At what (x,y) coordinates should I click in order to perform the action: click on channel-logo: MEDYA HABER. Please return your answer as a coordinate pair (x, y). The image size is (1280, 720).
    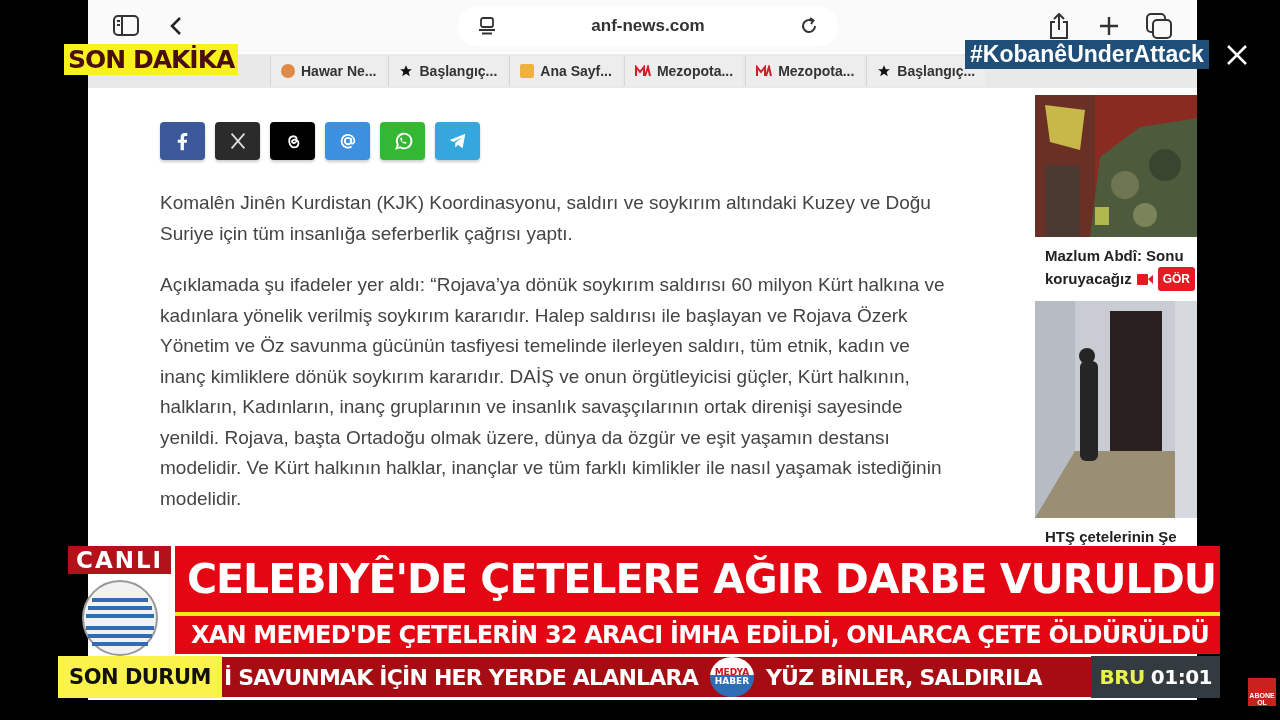
    Looking at the image, I should click on (731, 677).